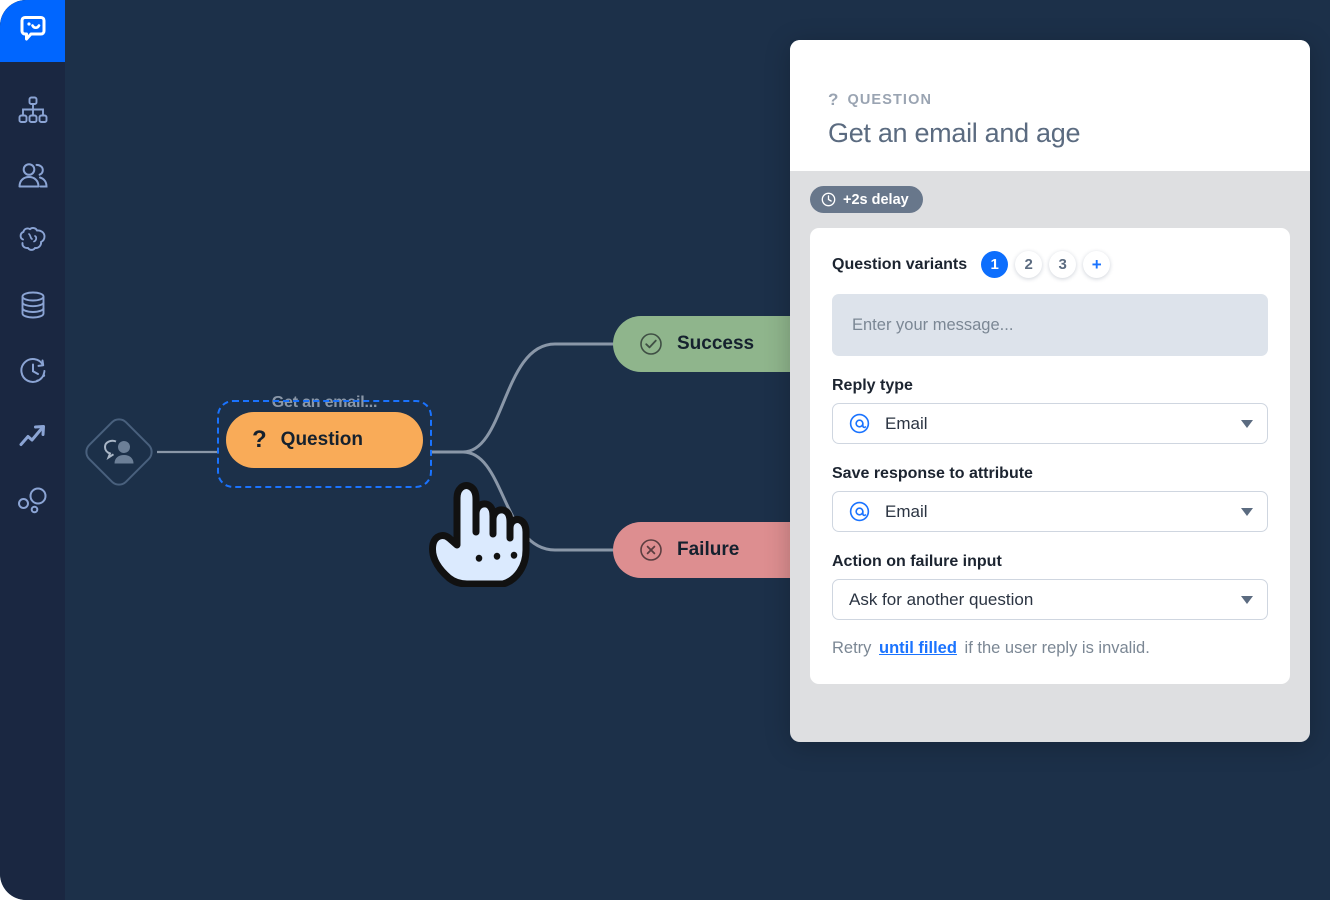 The width and height of the screenshot is (1330, 900). What do you see at coordinates (906, 423) in the screenshot?
I see `reply-type-value: Email` at bounding box center [906, 423].